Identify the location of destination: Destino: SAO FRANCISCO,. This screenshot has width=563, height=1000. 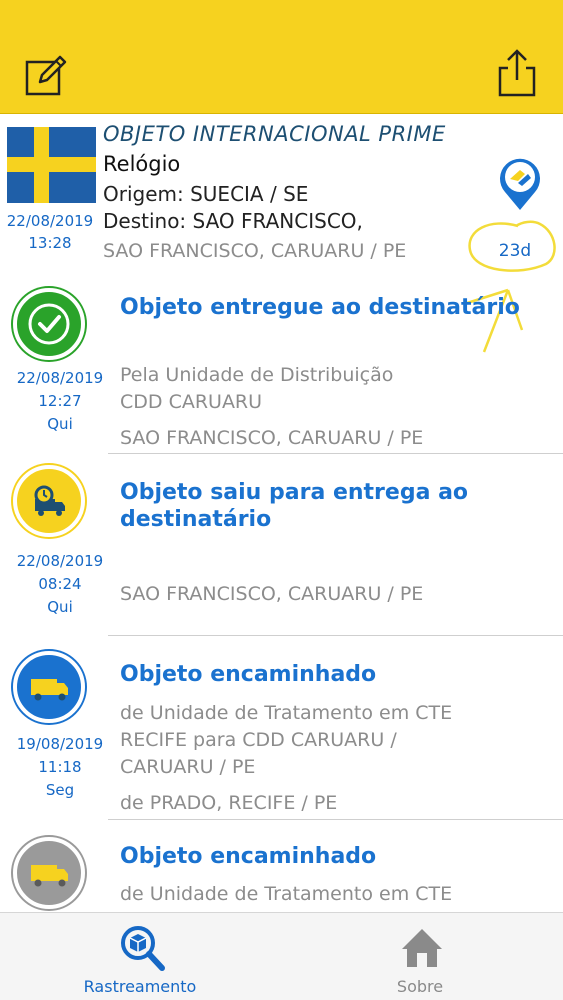
(233, 221).